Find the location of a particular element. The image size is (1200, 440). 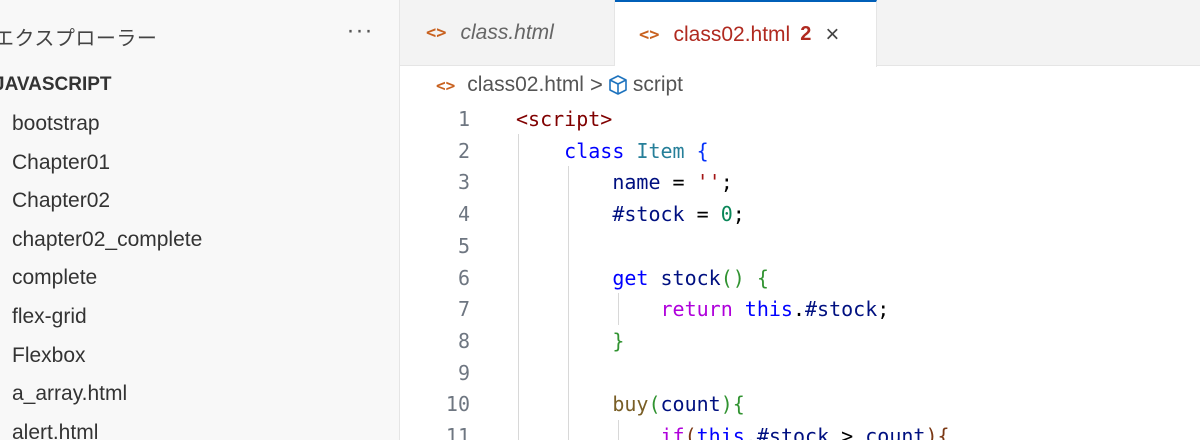

code-text: if(this.#stock > count){ is located at coordinates (733, 430).